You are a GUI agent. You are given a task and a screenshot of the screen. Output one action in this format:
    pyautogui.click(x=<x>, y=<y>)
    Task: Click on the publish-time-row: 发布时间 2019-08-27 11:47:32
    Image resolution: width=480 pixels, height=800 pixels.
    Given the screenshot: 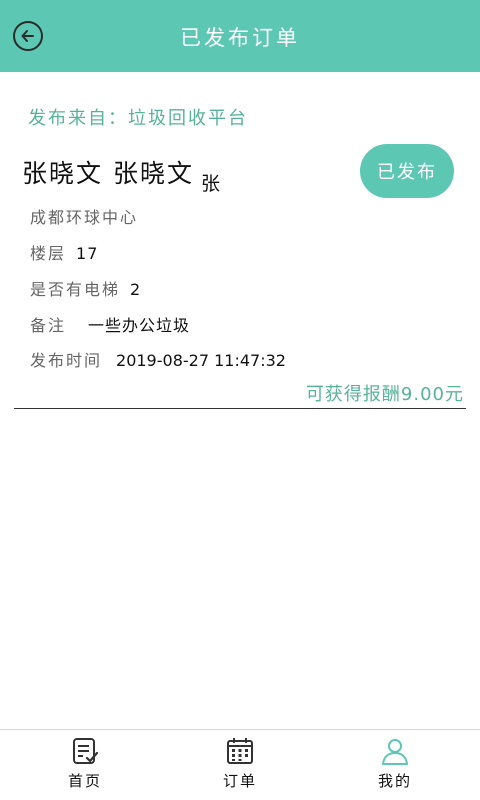 What is the action you would take?
    pyautogui.click(x=158, y=359)
    